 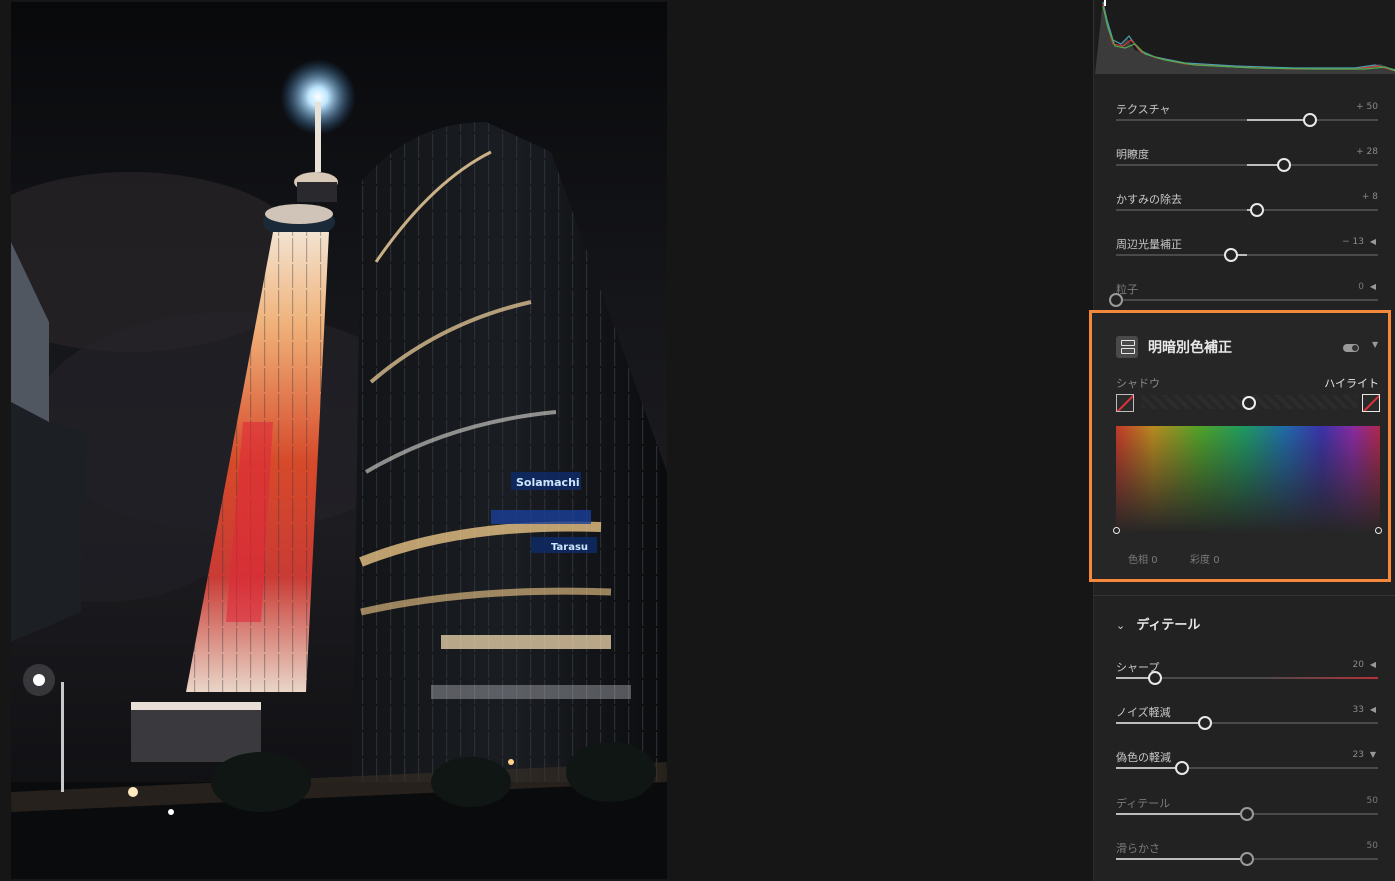 What do you see at coordinates (1370, 197) in the screenshot?
I see `slider-value: + 8` at bounding box center [1370, 197].